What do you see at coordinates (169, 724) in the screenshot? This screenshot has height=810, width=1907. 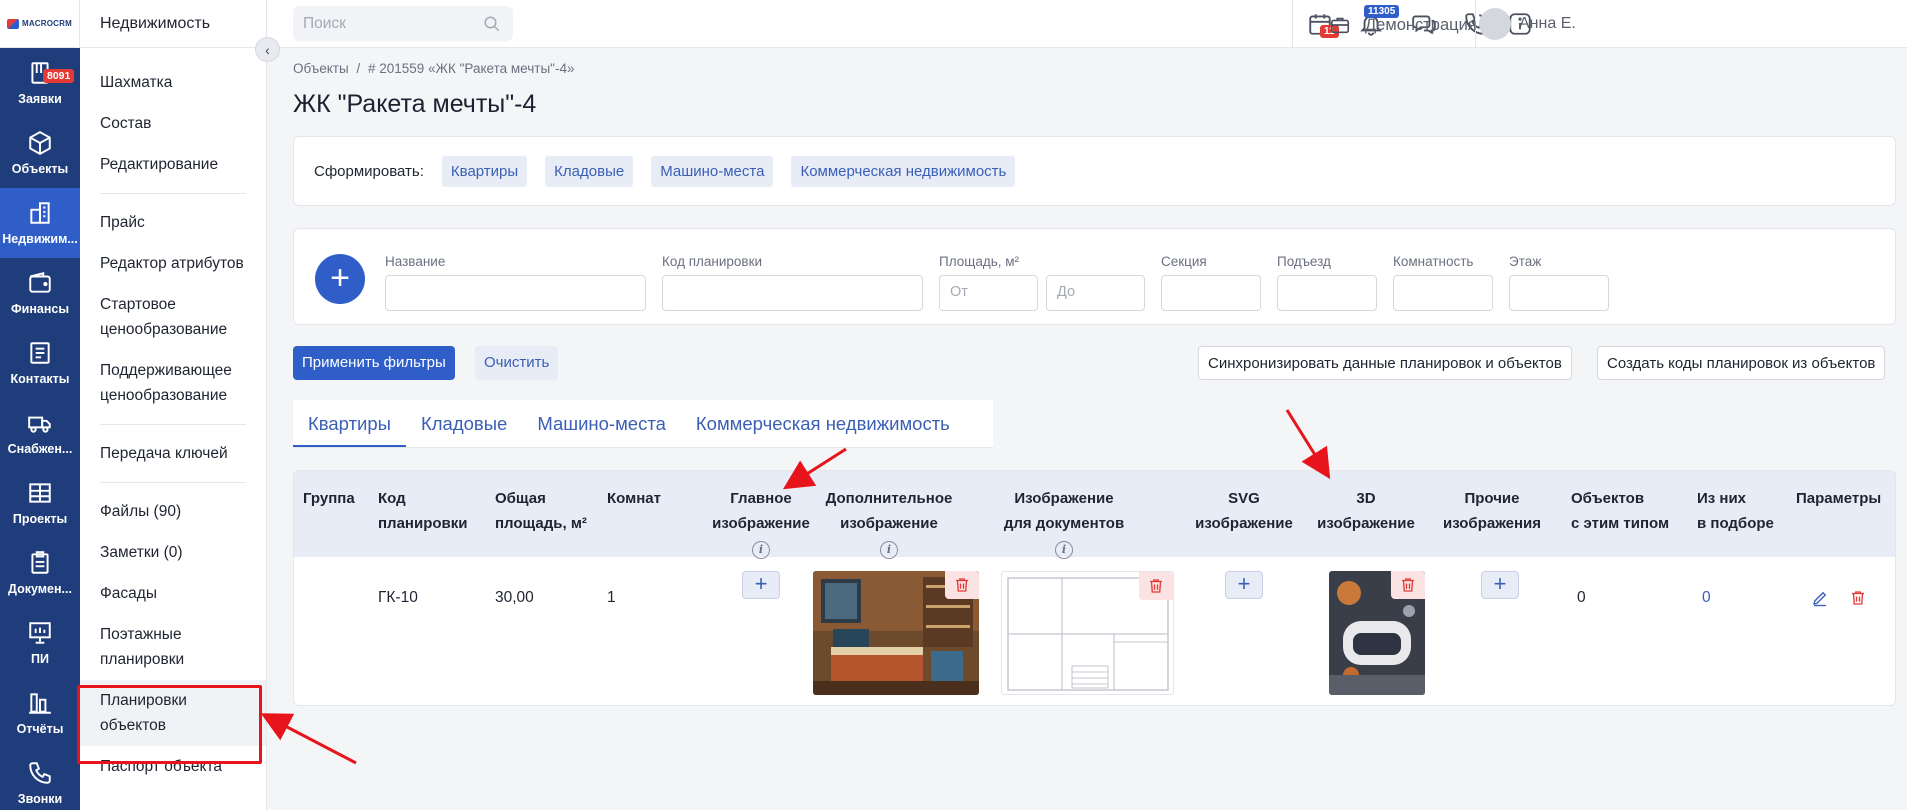 I see `annotation-highlight-box` at bounding box center [169, 724].